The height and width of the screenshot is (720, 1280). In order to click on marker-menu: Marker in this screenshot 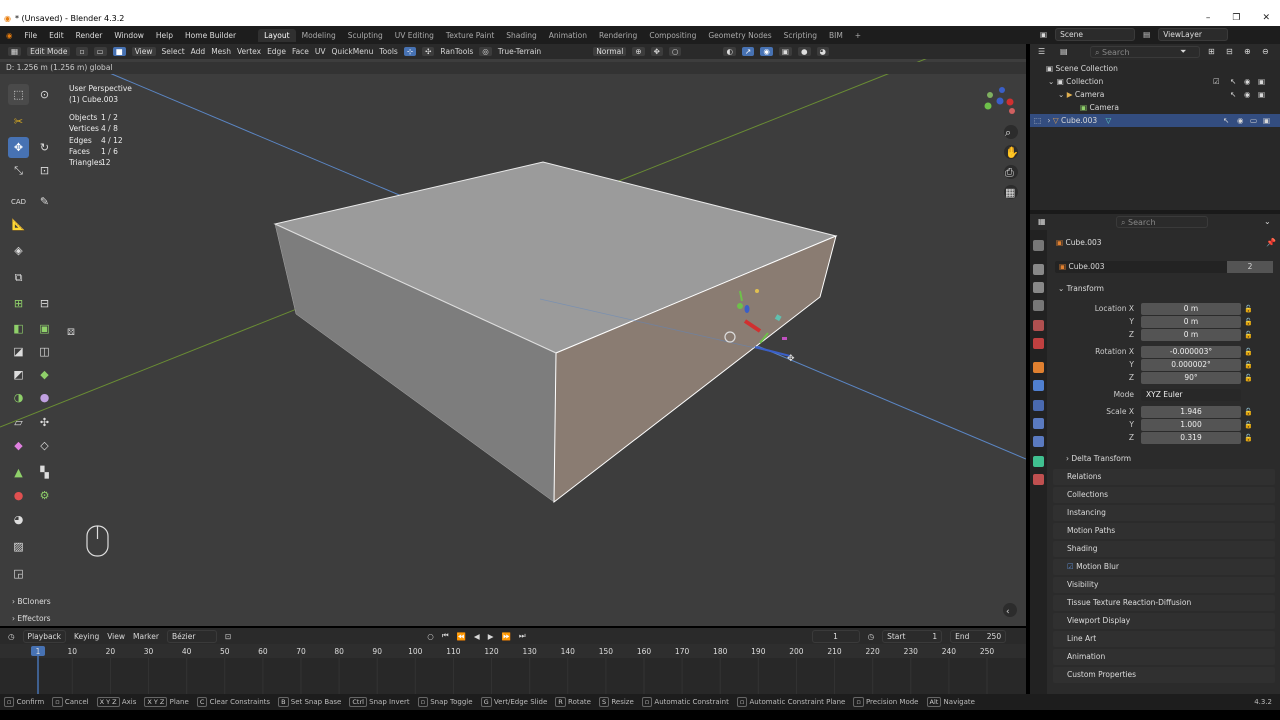, I will do `click(146, 636)`.